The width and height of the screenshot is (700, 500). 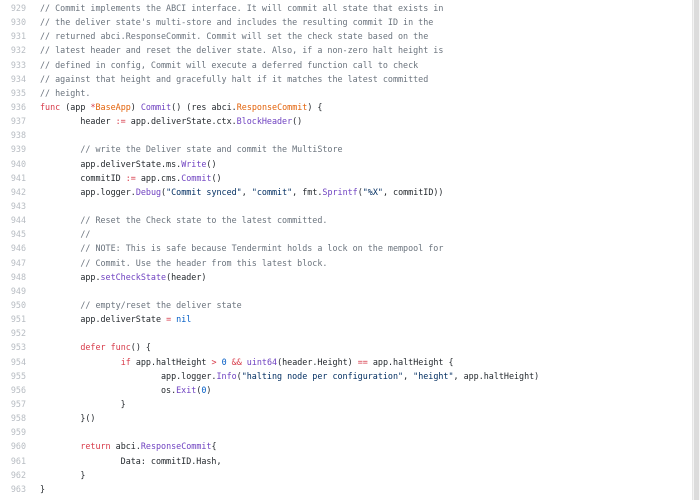 I want to click on line-number: 949, so click(x=13, y=291).